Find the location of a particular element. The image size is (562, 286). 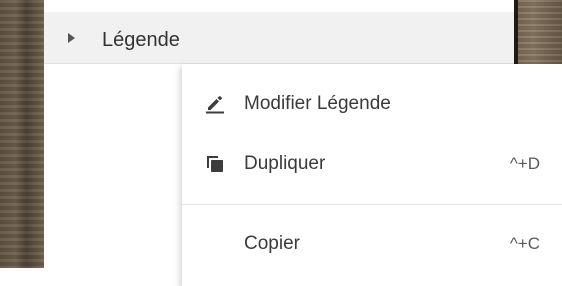

menu-item-label: Modifier Légende is located at coordinates (317, 103).